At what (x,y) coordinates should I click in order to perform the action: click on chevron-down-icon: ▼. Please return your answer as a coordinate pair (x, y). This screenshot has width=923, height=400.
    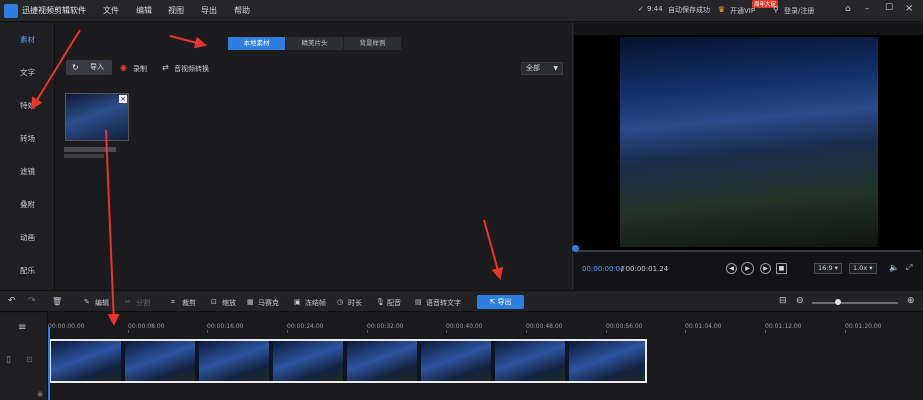
    Looking at the image, I should click on (555, 68).